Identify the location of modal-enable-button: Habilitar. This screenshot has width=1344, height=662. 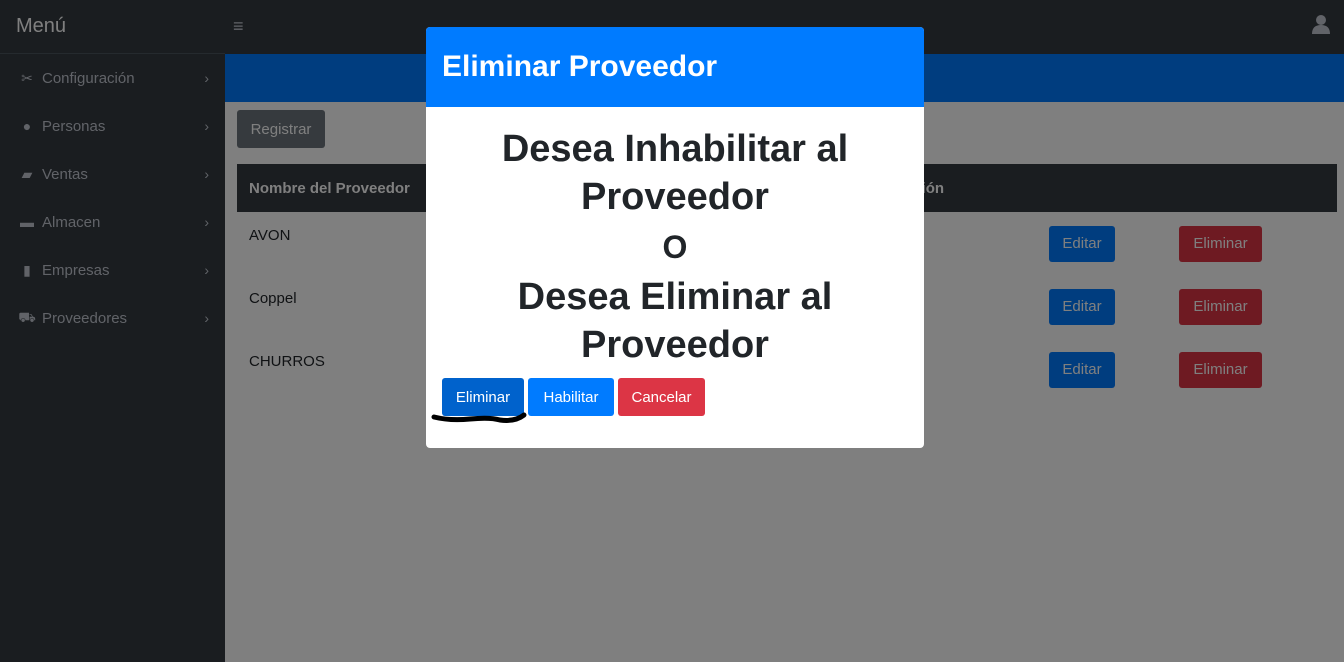
(571, 397).